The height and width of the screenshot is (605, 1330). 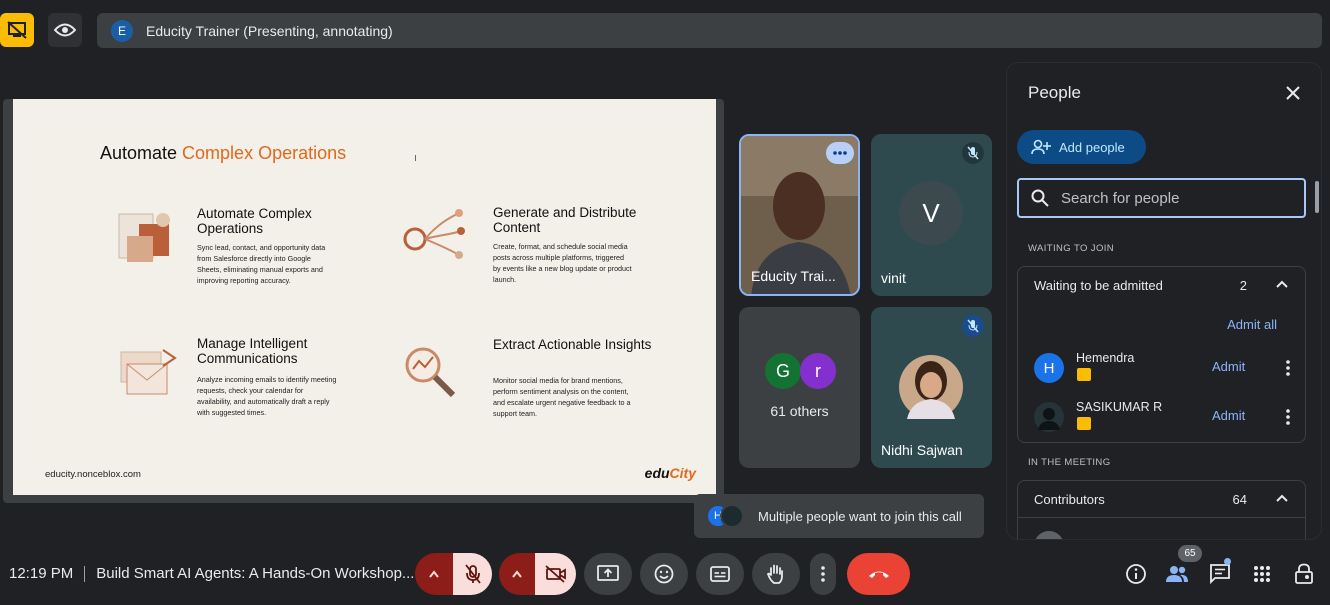 I want to click on lock-person-icon, so click(x=1304, y=573).